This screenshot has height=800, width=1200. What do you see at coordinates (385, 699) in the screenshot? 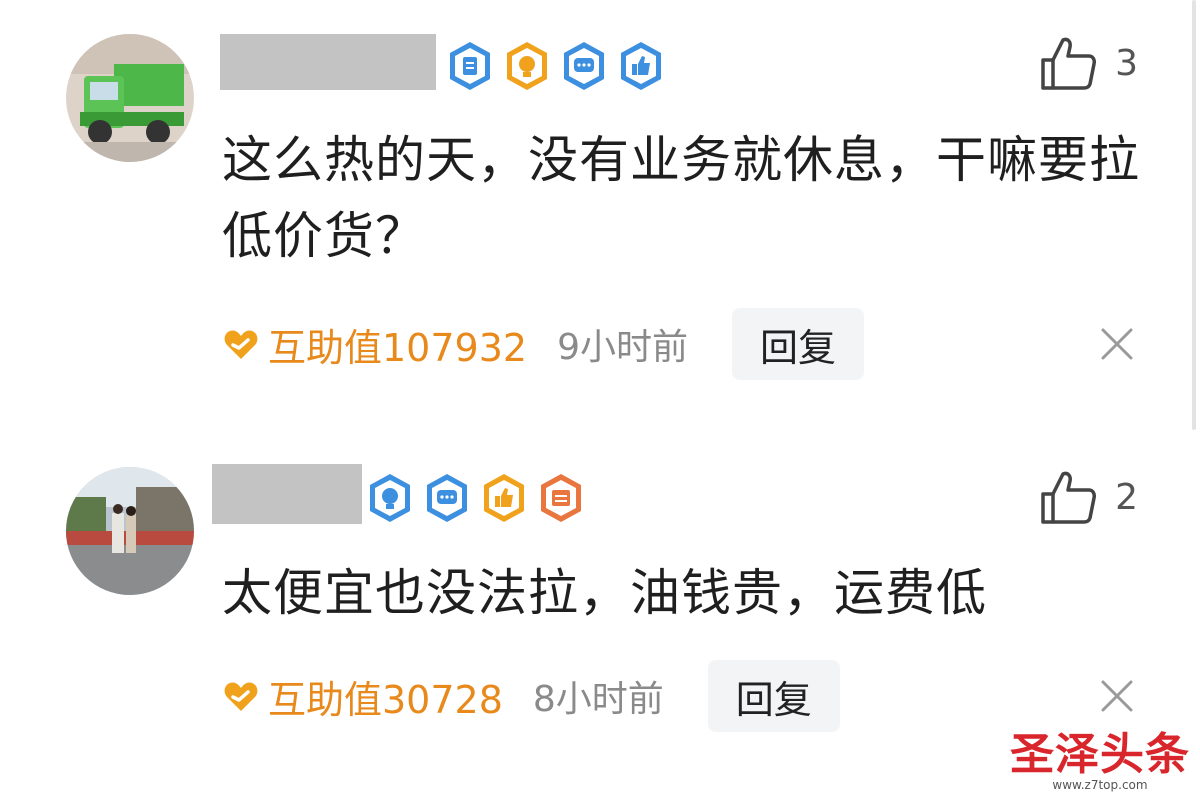
I see `help-value: 互助值30728` at bounding box center [385, 699].